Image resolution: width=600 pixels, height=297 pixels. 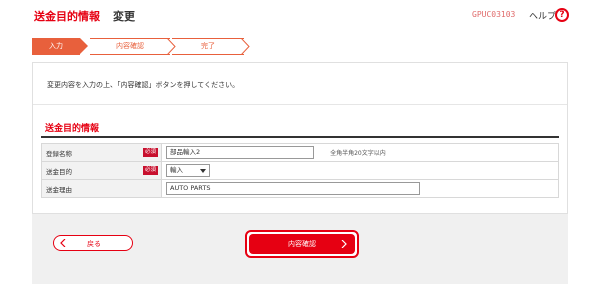 What do you see at coordinates (293, 188) in the screenshot?
I see `remittance-reason-input: AUTO PARTS` at bounding box center [293, 188].